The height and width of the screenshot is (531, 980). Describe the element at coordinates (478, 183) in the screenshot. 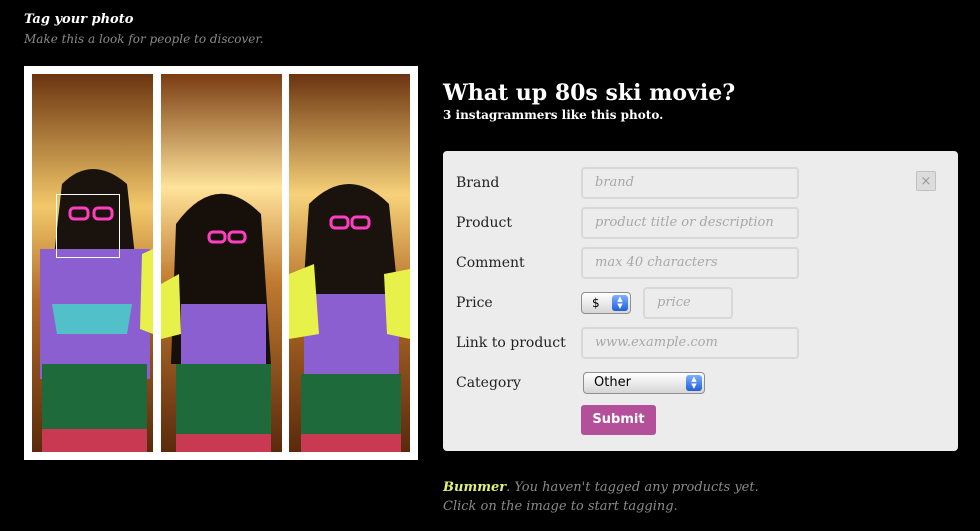

I see `brand-label: Brand` at that location.